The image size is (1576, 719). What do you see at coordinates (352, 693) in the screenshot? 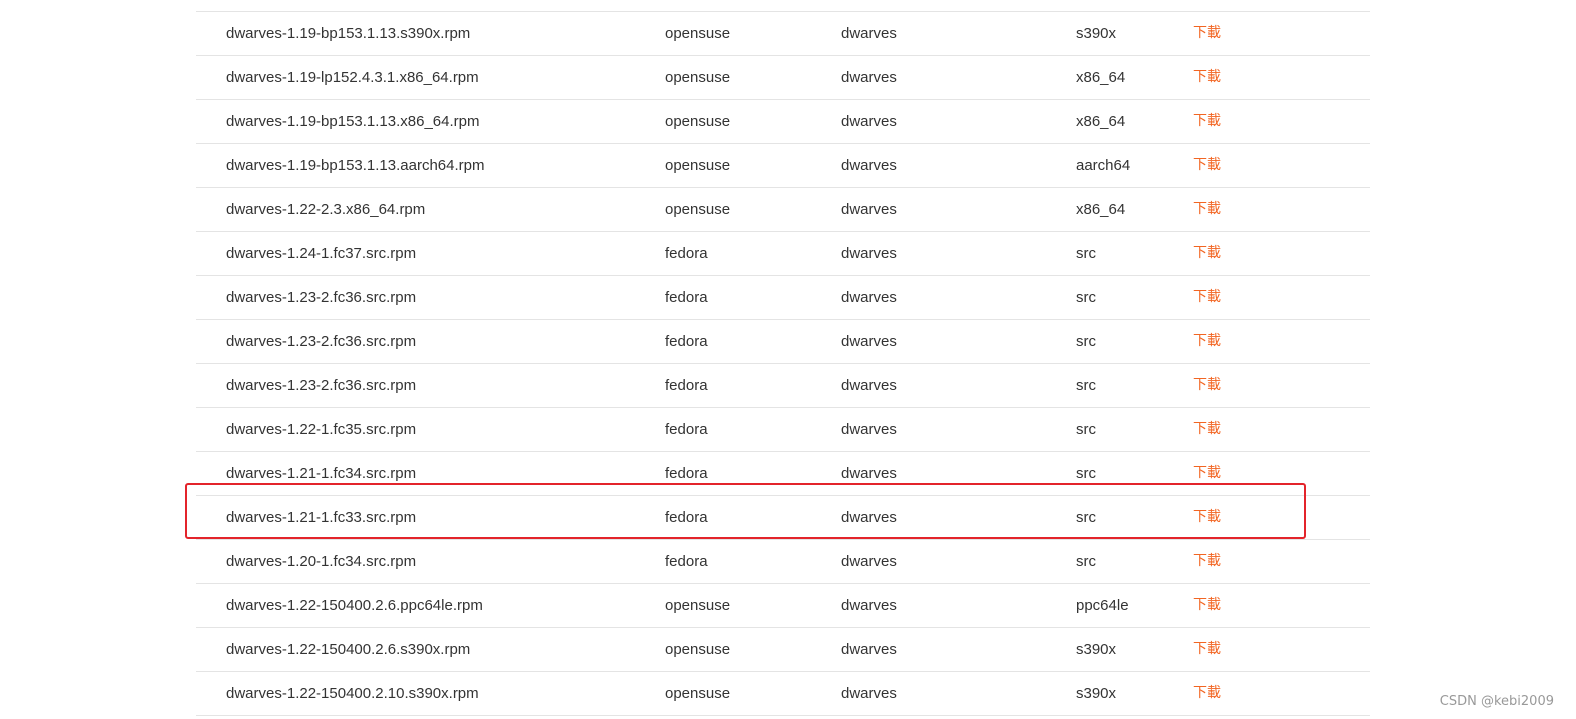
I see `package-filename: dwarves-1.22-150400.2.10.s390x.rpm` at bounding box center [352, 693].